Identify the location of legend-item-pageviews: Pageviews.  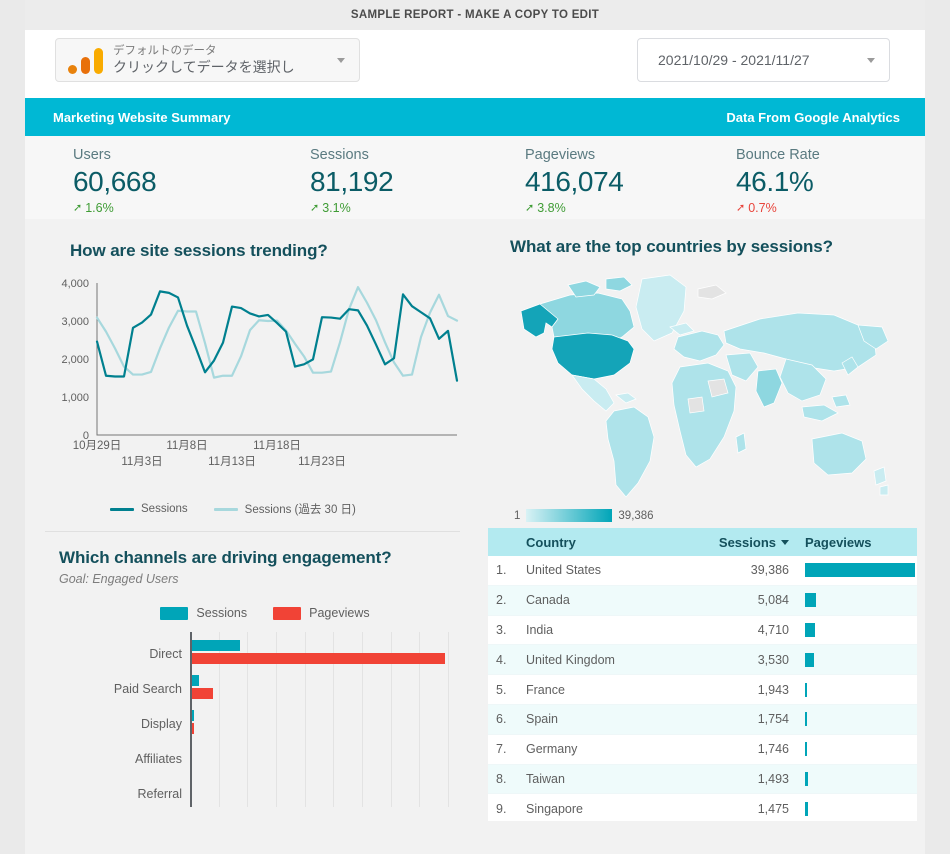
(321, 613).